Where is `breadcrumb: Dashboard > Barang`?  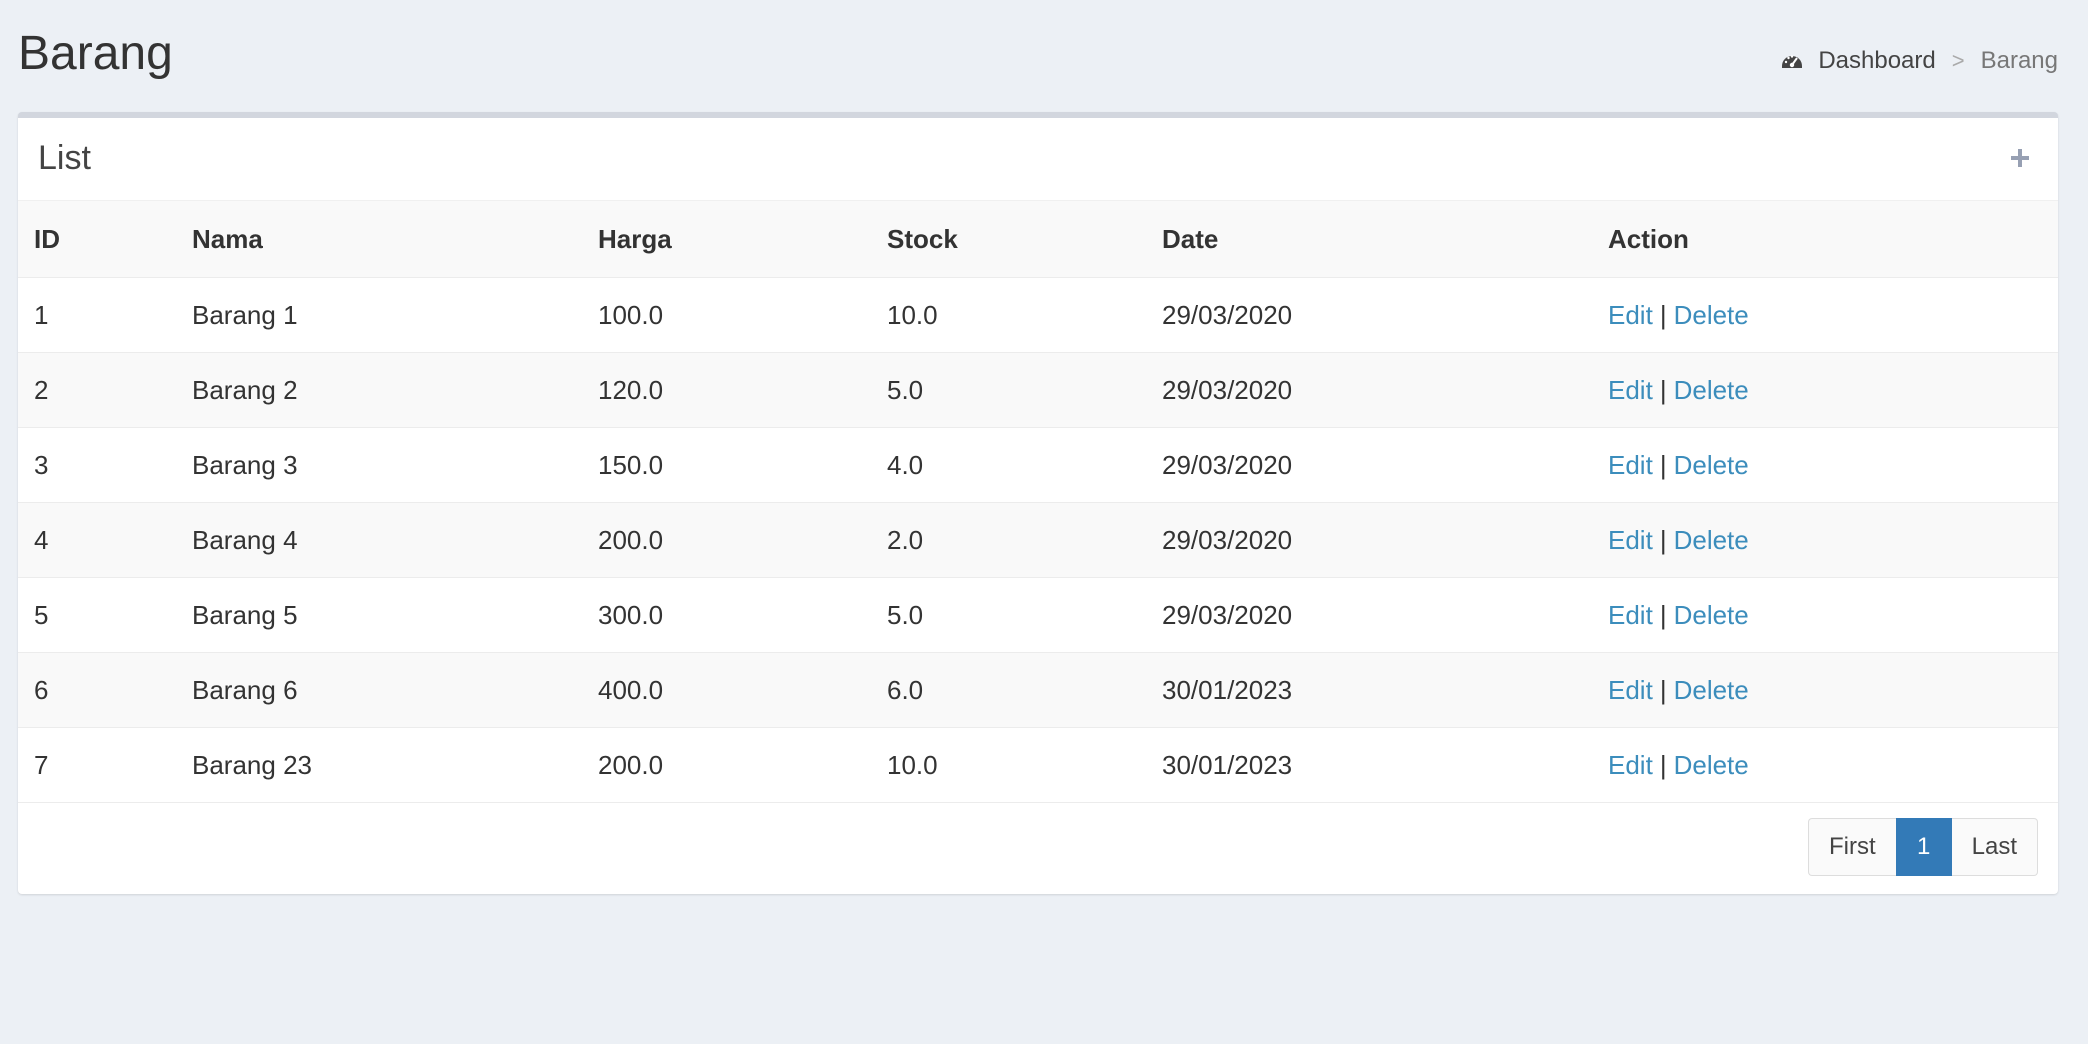 breadcrumb: Dashboard > Barang is located at coordinates (1919, 61).